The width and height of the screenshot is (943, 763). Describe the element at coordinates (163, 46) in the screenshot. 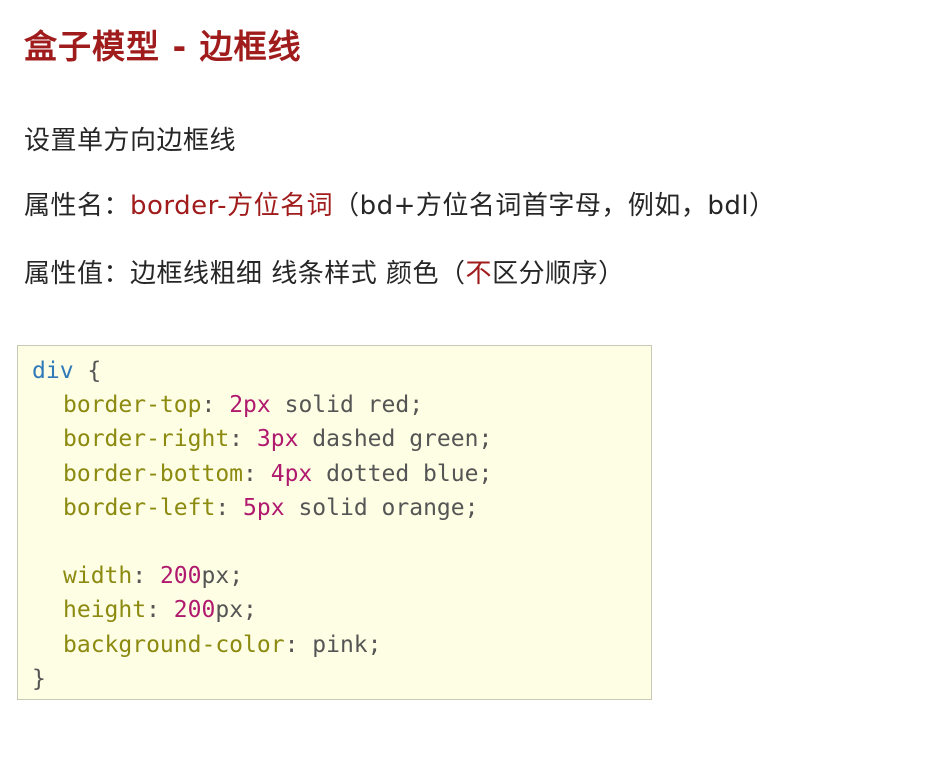

I see `page-title: 盒子模型 - 边框线` at that location.